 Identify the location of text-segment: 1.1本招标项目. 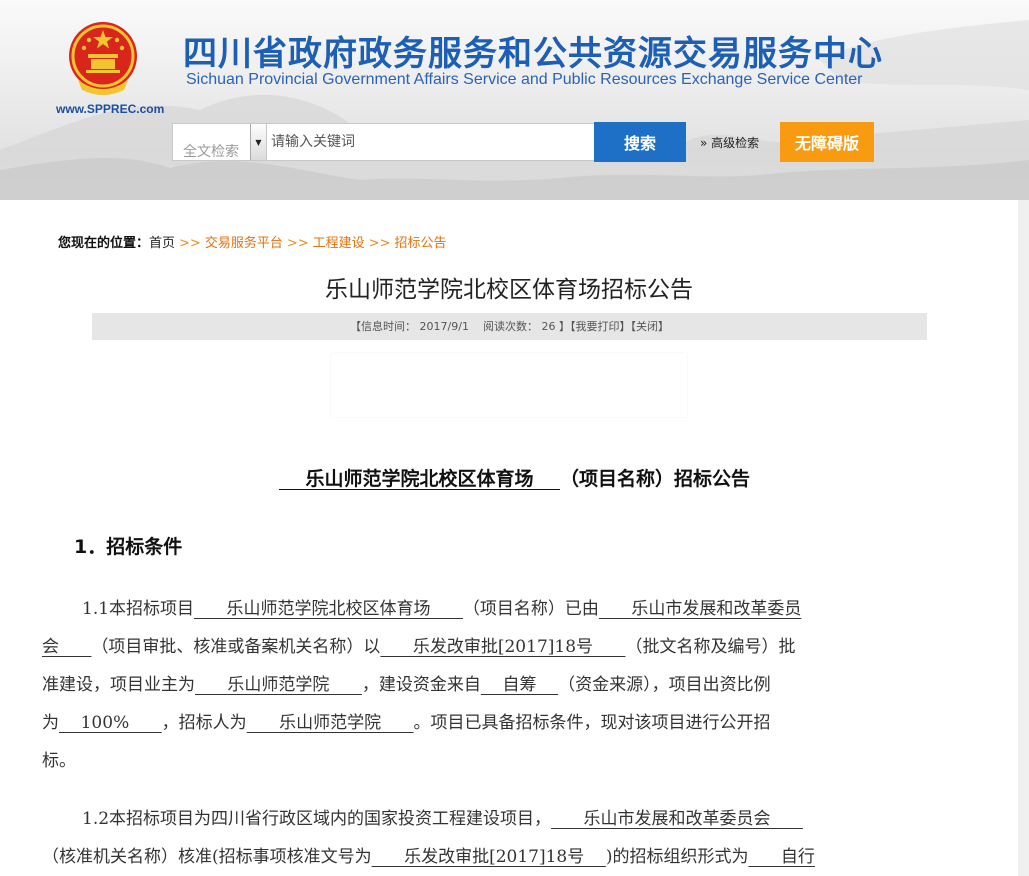
(138, 609).